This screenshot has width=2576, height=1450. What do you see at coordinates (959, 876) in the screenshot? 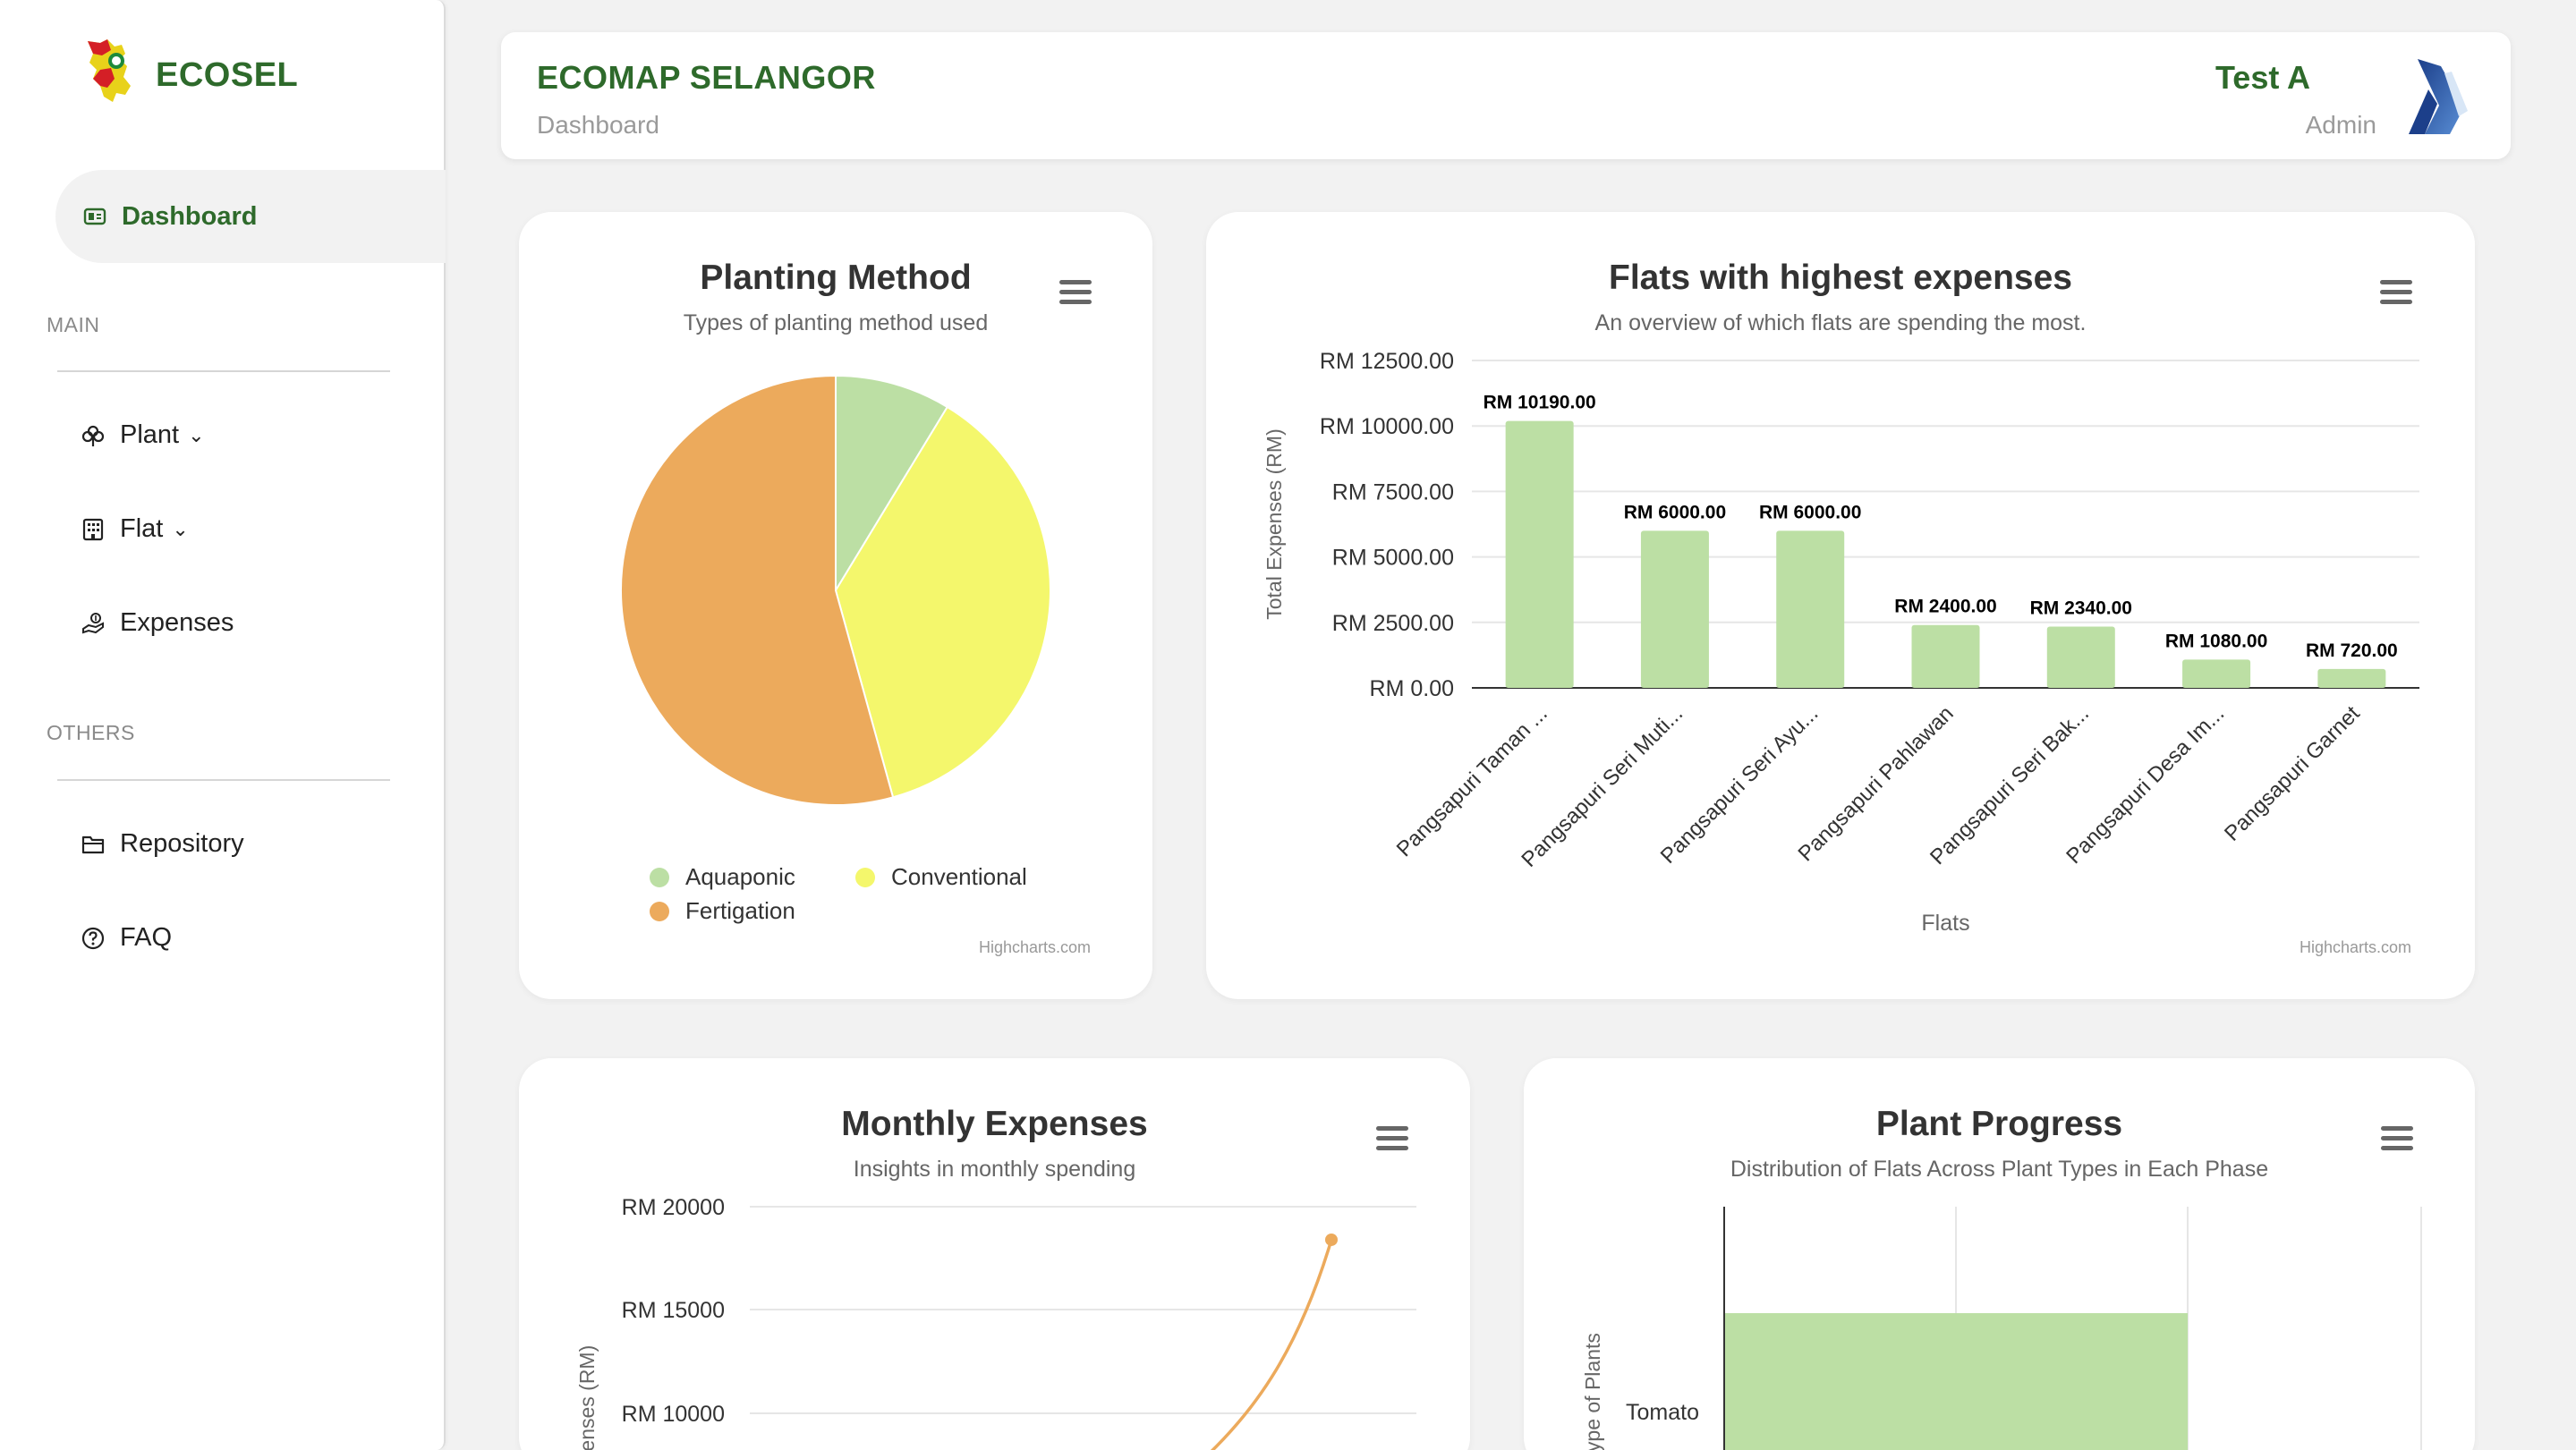
I see `legend-label: Conventional` at bounding box center [959, 876].